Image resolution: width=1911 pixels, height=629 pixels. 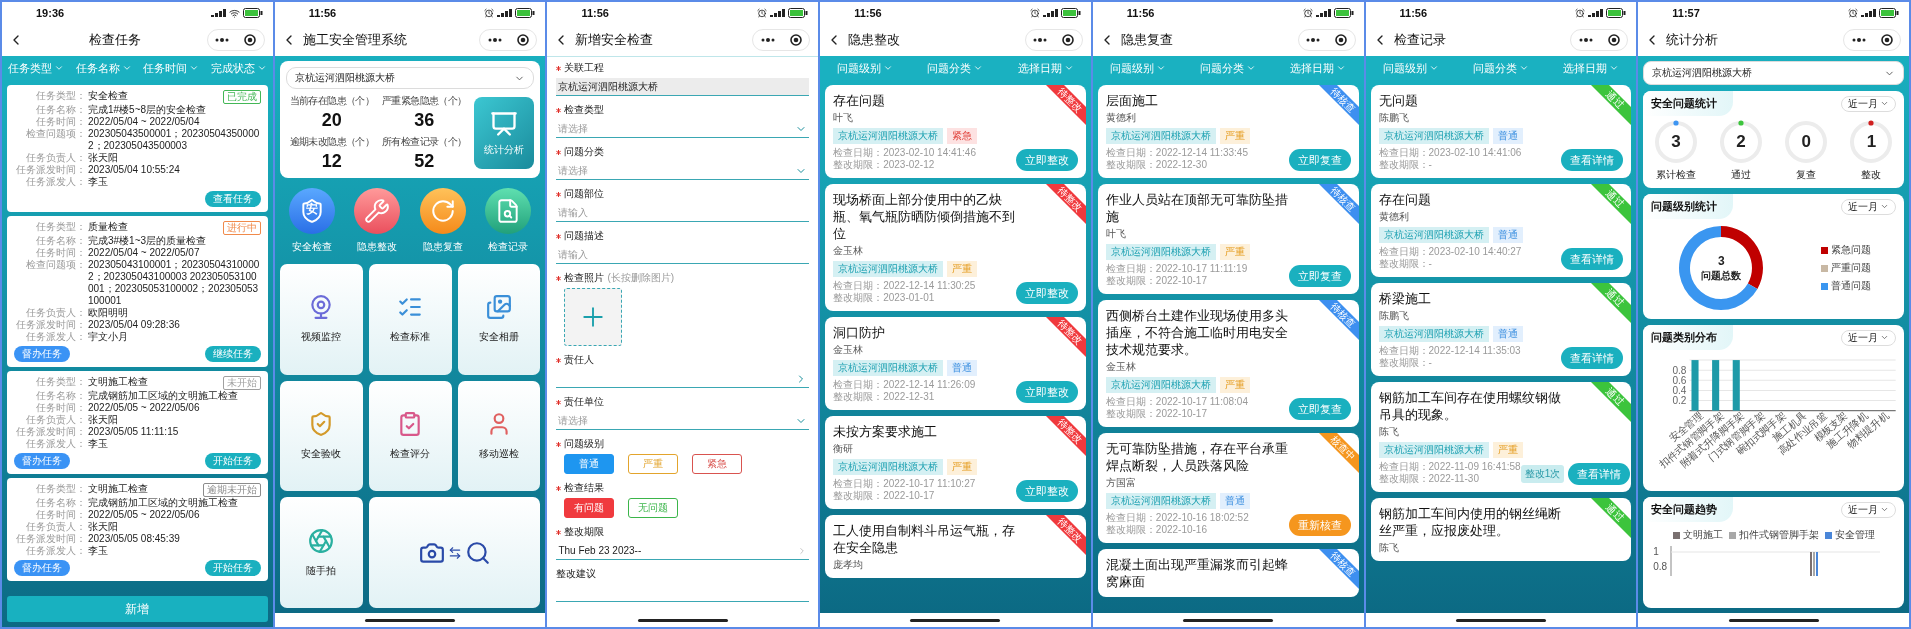 What do you see at coordinates (505, 13) in the screenshot?
I see `signal-icon` at bounding box center [505, 13].